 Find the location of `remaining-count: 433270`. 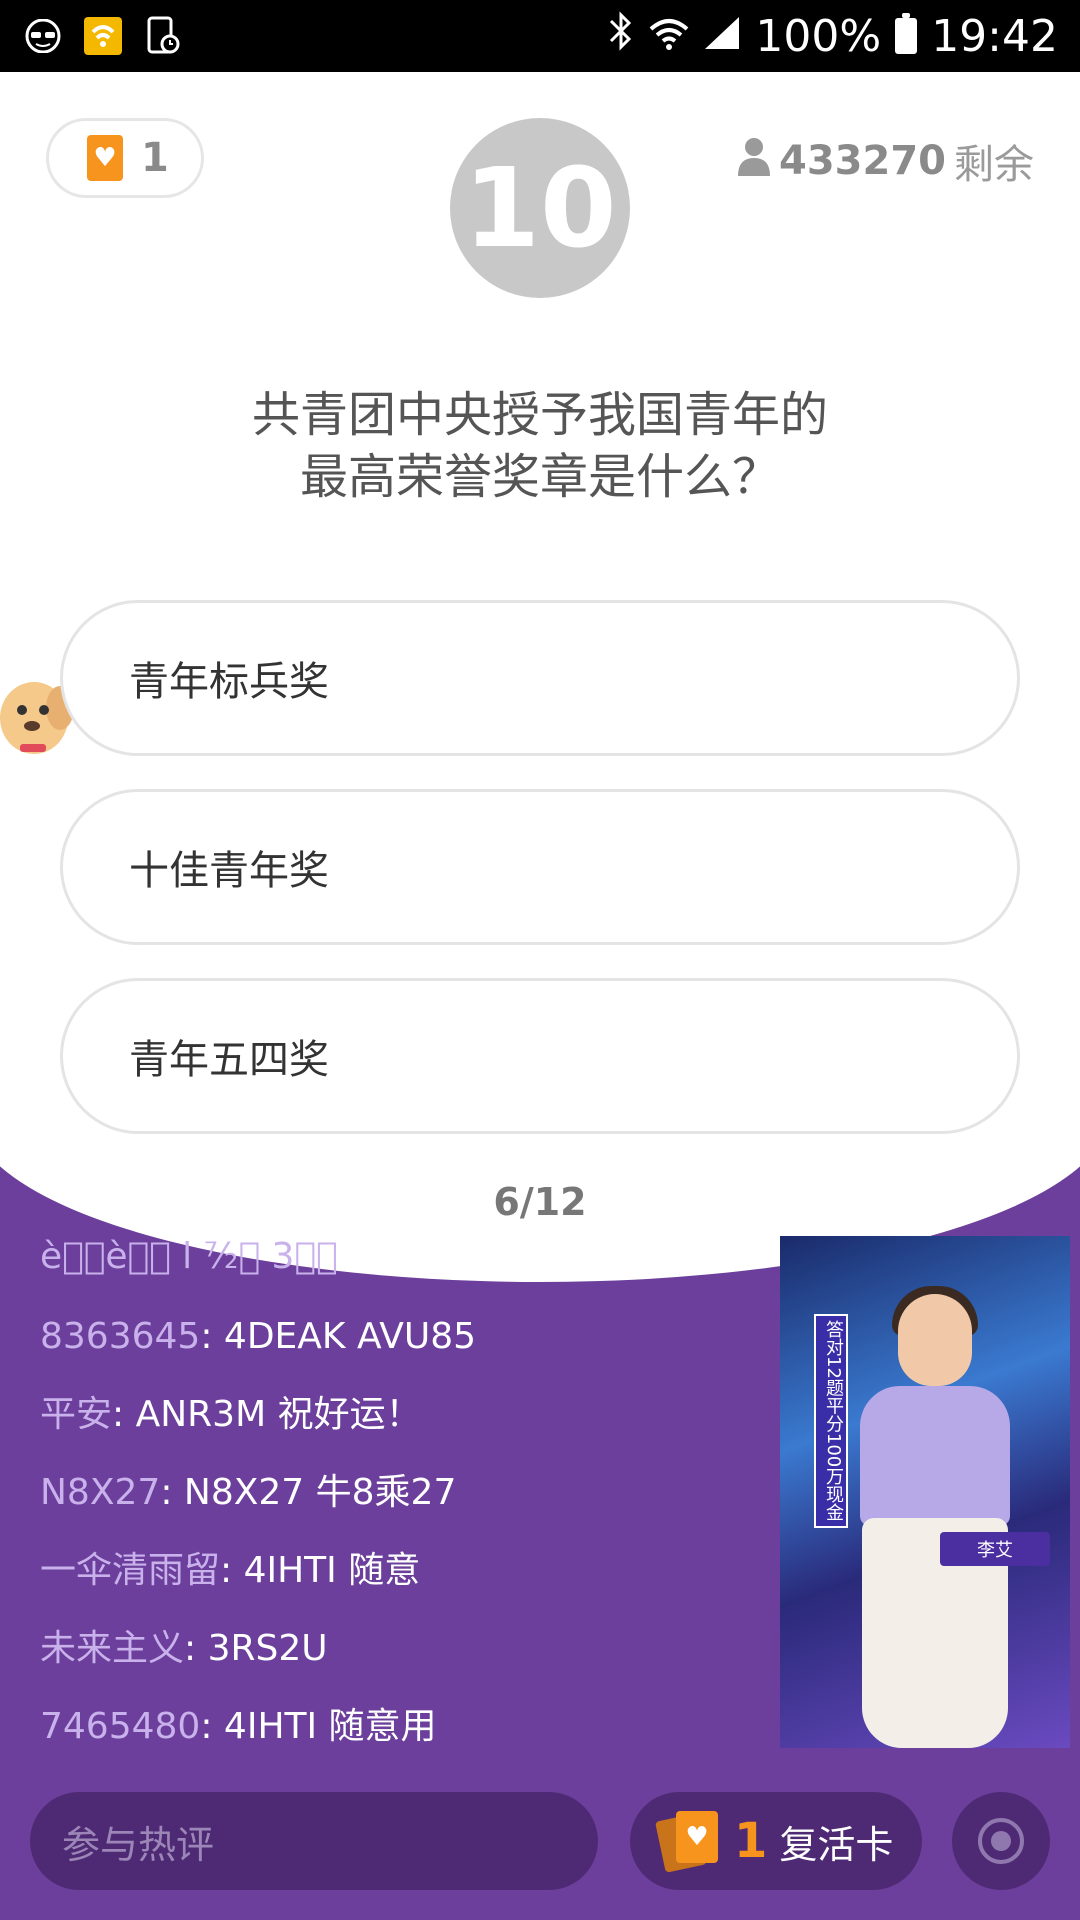

remaining-count: 433270 is located at coordinates (862, 161).